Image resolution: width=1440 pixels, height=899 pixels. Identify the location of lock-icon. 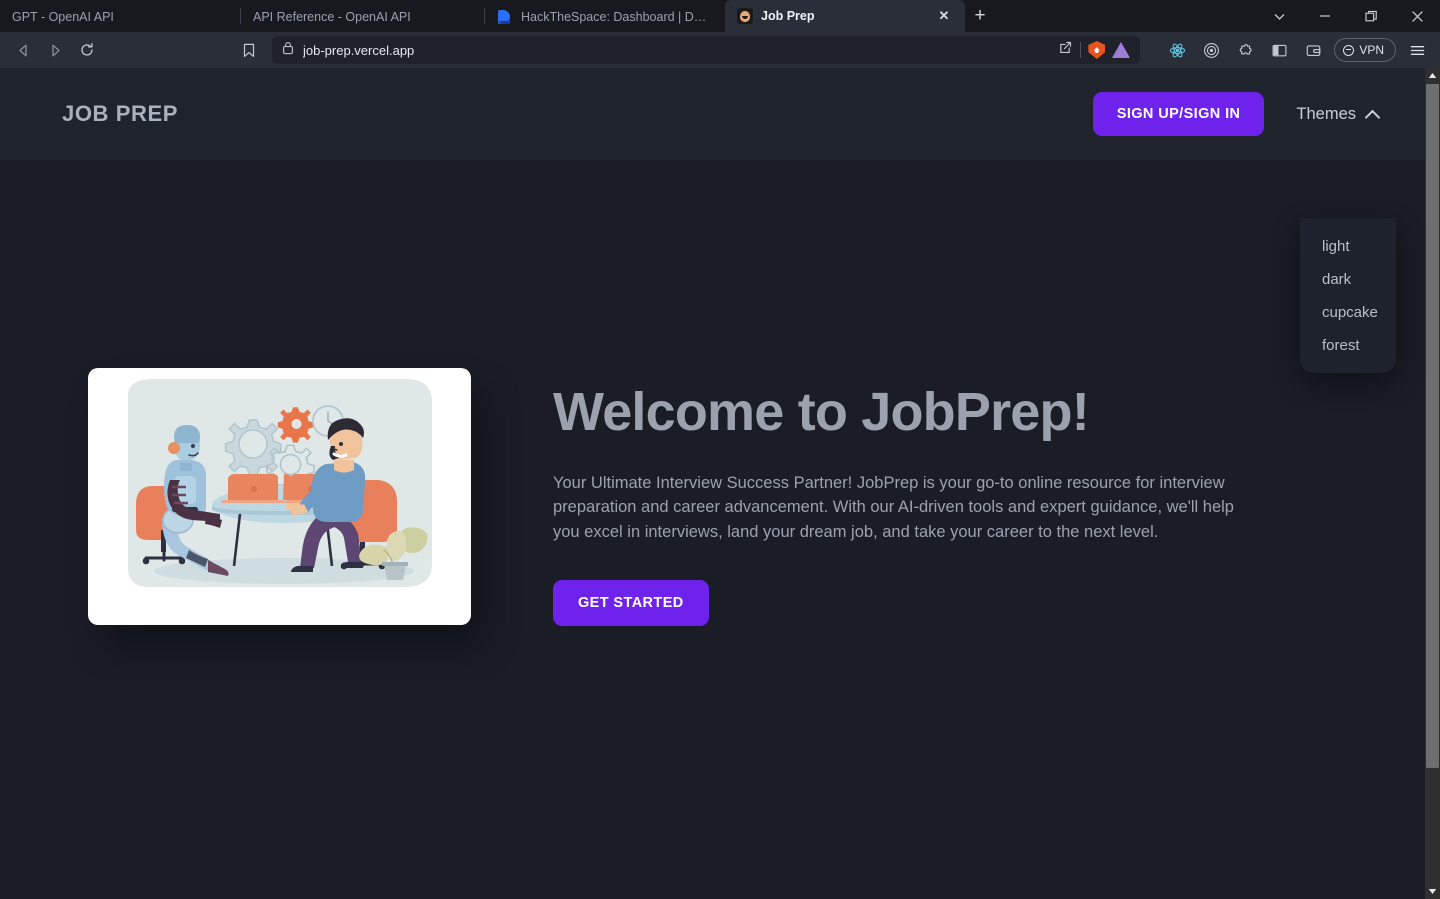
(288, 50).